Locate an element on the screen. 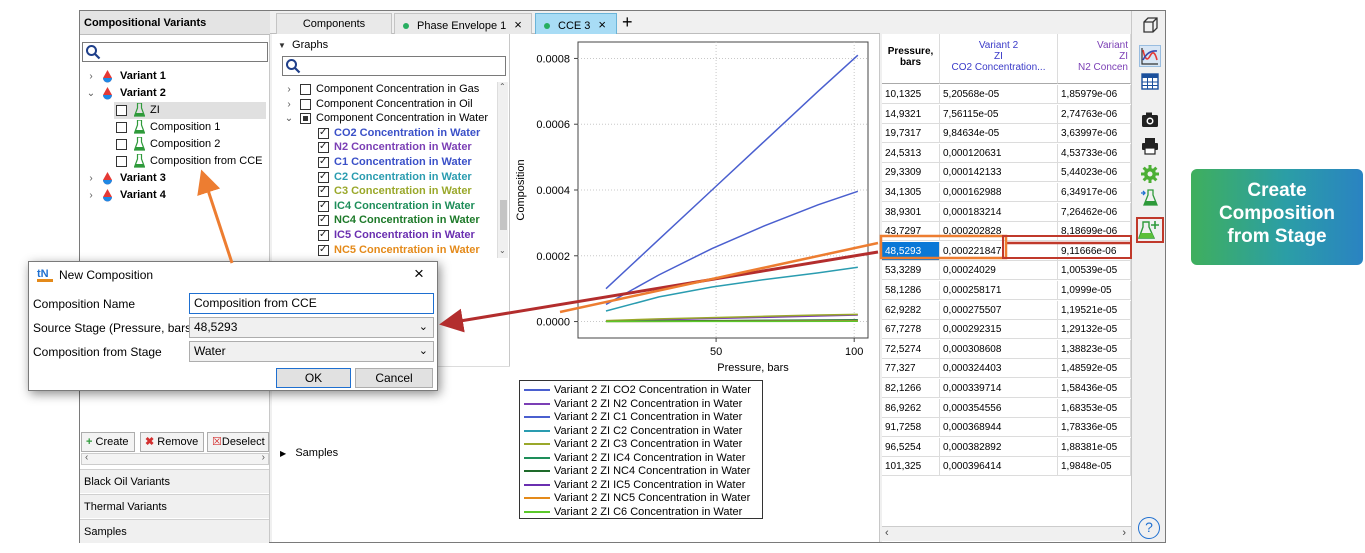  selected-row-highlight is located at coordinates (943, 247).